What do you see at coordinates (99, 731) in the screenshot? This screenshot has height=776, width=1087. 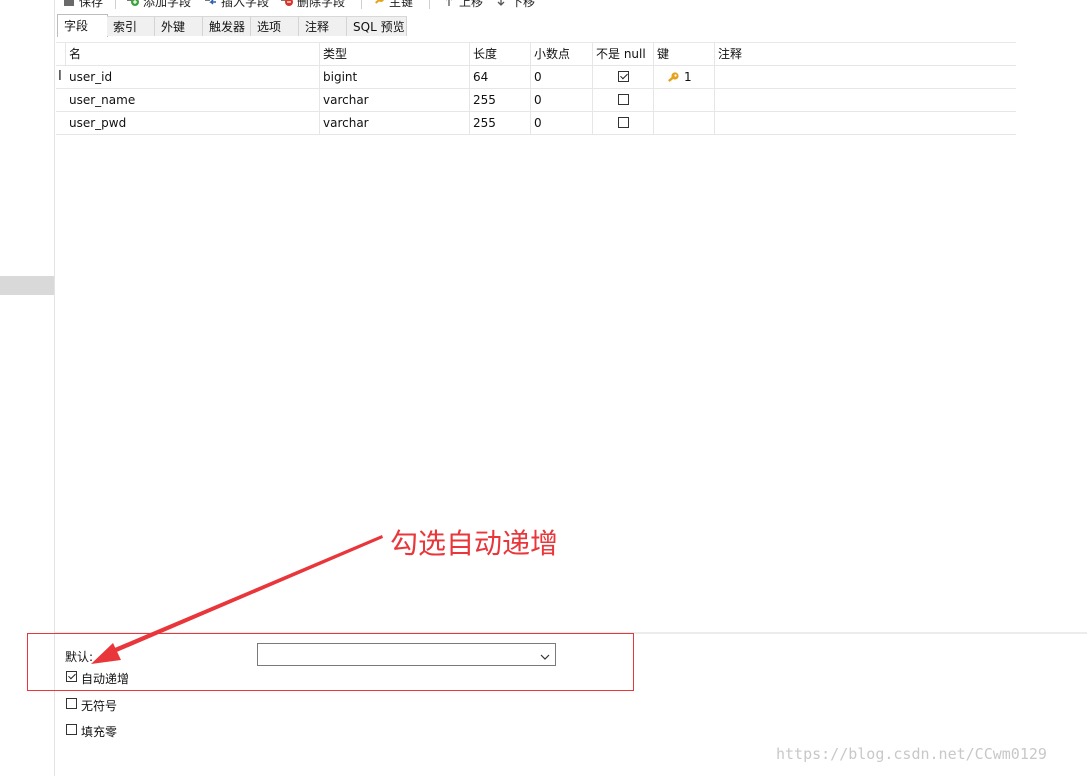 I see `zerofill-label: 填充零` at bounding box center [99, 731].